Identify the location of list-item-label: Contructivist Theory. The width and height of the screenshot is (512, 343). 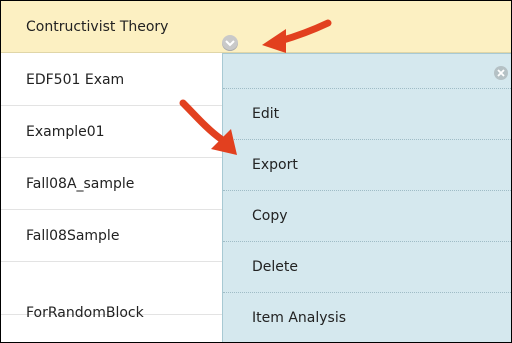
(97, 27).